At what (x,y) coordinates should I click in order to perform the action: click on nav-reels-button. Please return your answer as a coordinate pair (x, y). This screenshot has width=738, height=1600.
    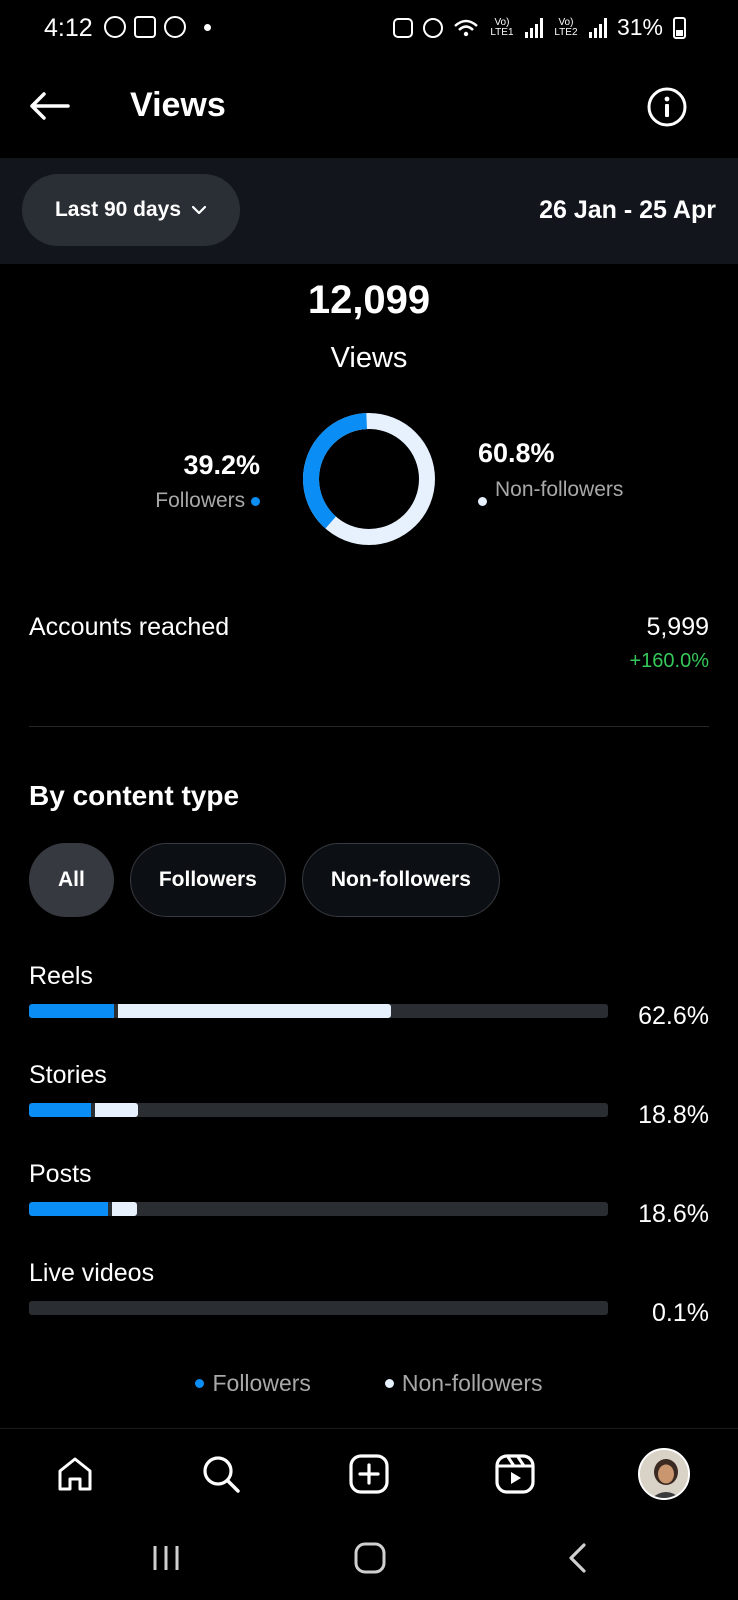
    Looking at the image, I should click on (515, 1474).